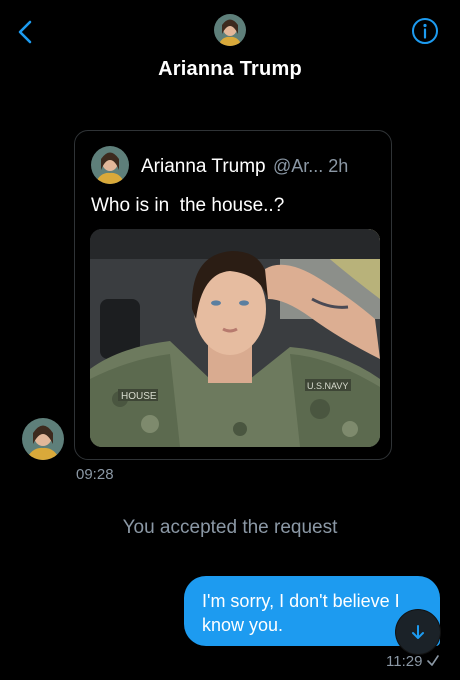 The height and width of the screenshot is (680, 460). Describe the element at coordinates (327, 386) in the screenshot. I see `svg-text: U.S.NAVY` at that location.